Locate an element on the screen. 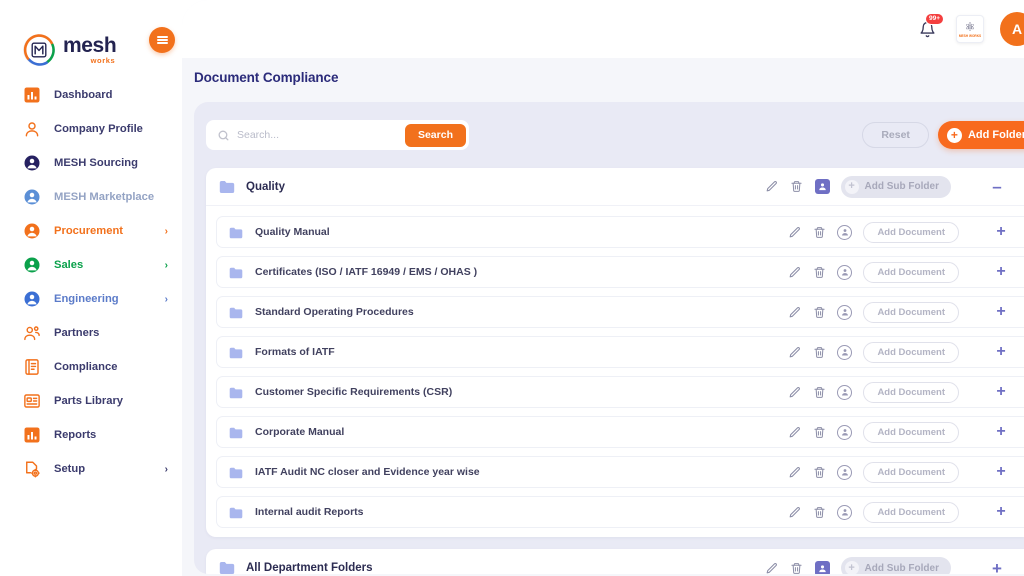  sidebar-item-label: Company Profile is located at coordinates (98, 129).